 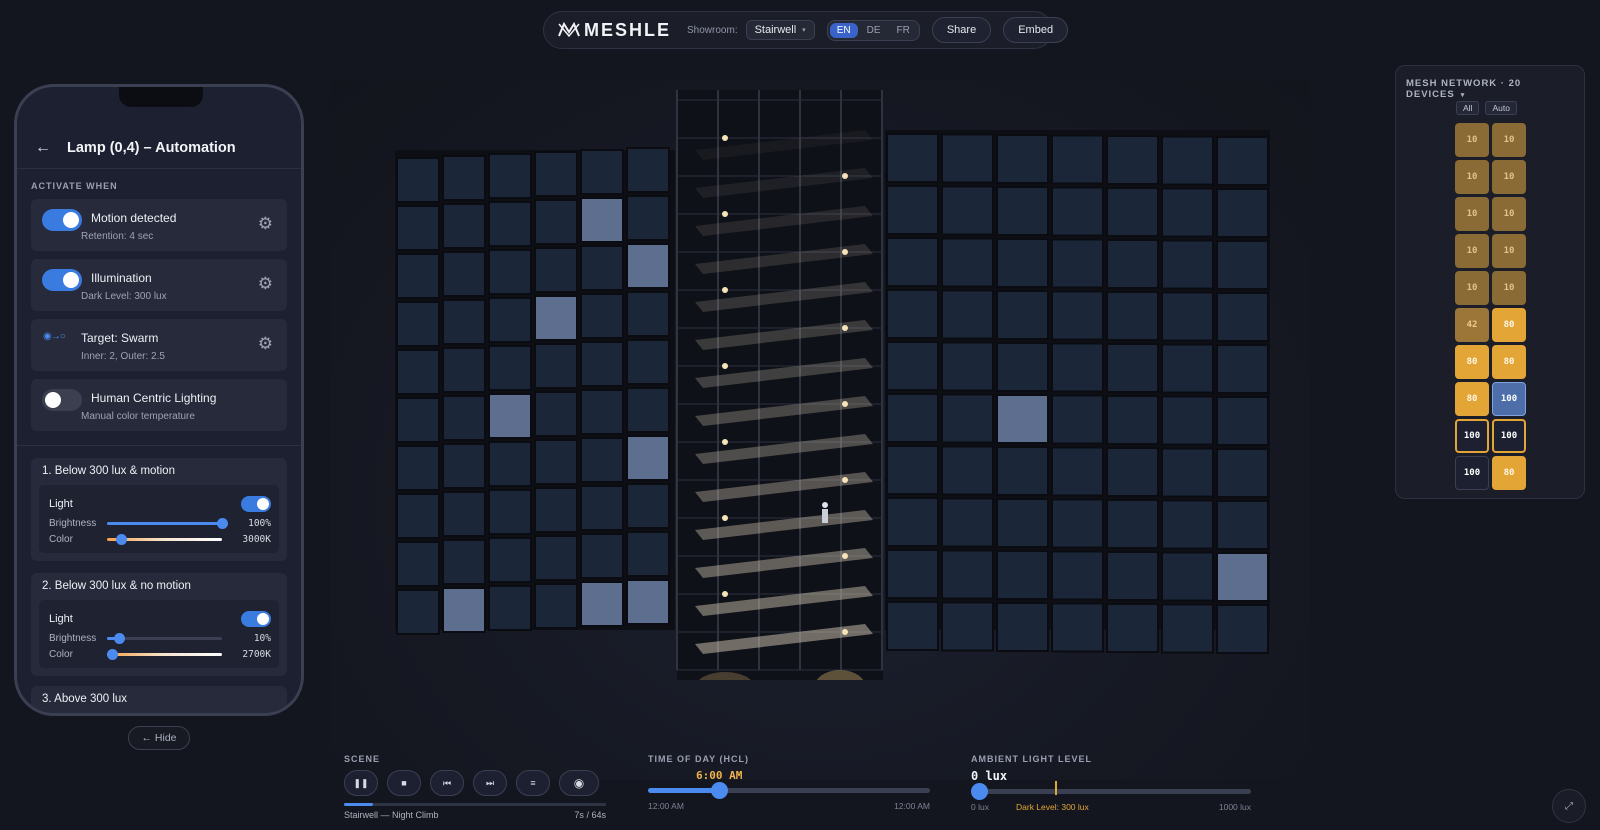 I want to click on mesh-device-cell: 42, so click(x=1472, y=325).